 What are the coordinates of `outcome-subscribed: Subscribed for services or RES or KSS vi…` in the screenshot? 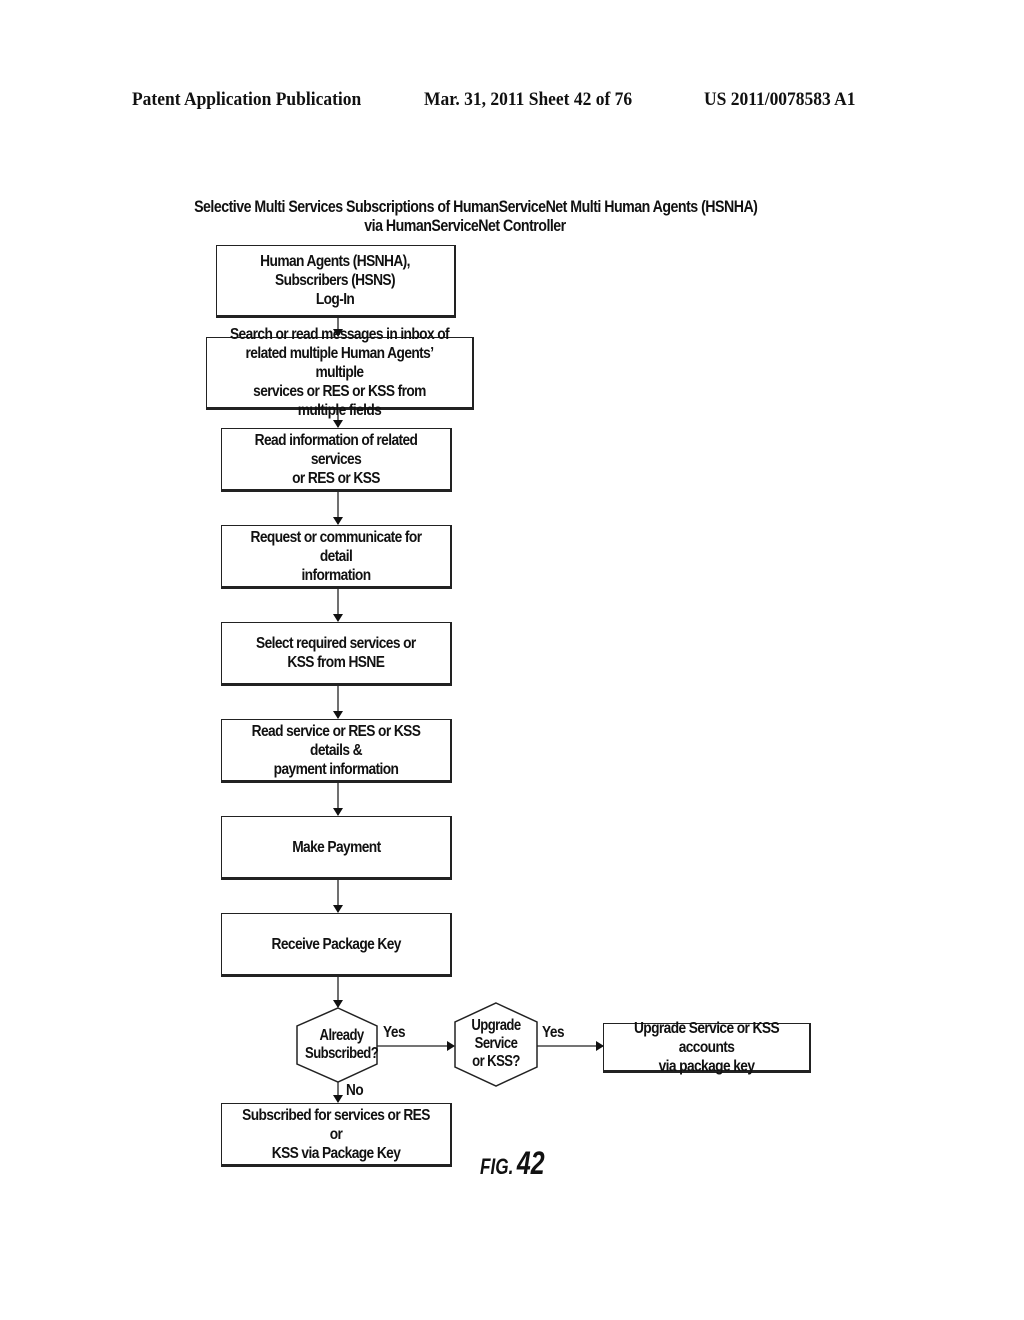 It's located at (336, 1135).